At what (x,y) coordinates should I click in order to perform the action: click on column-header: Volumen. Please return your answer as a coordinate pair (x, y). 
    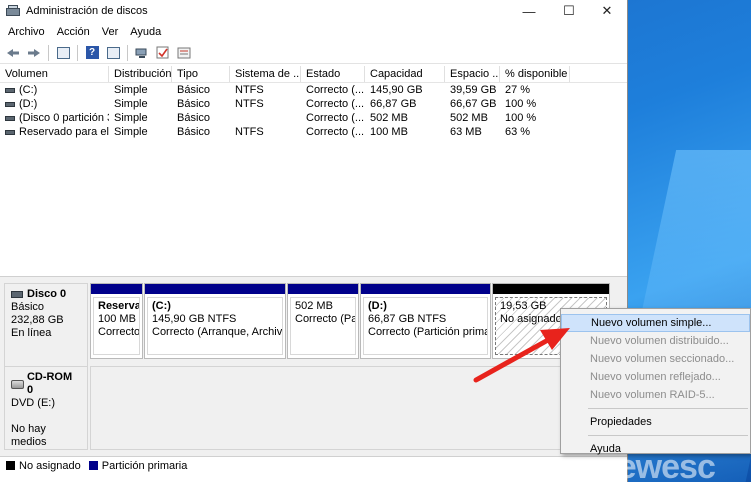
    Looking at the image, I should click on (54, 74).